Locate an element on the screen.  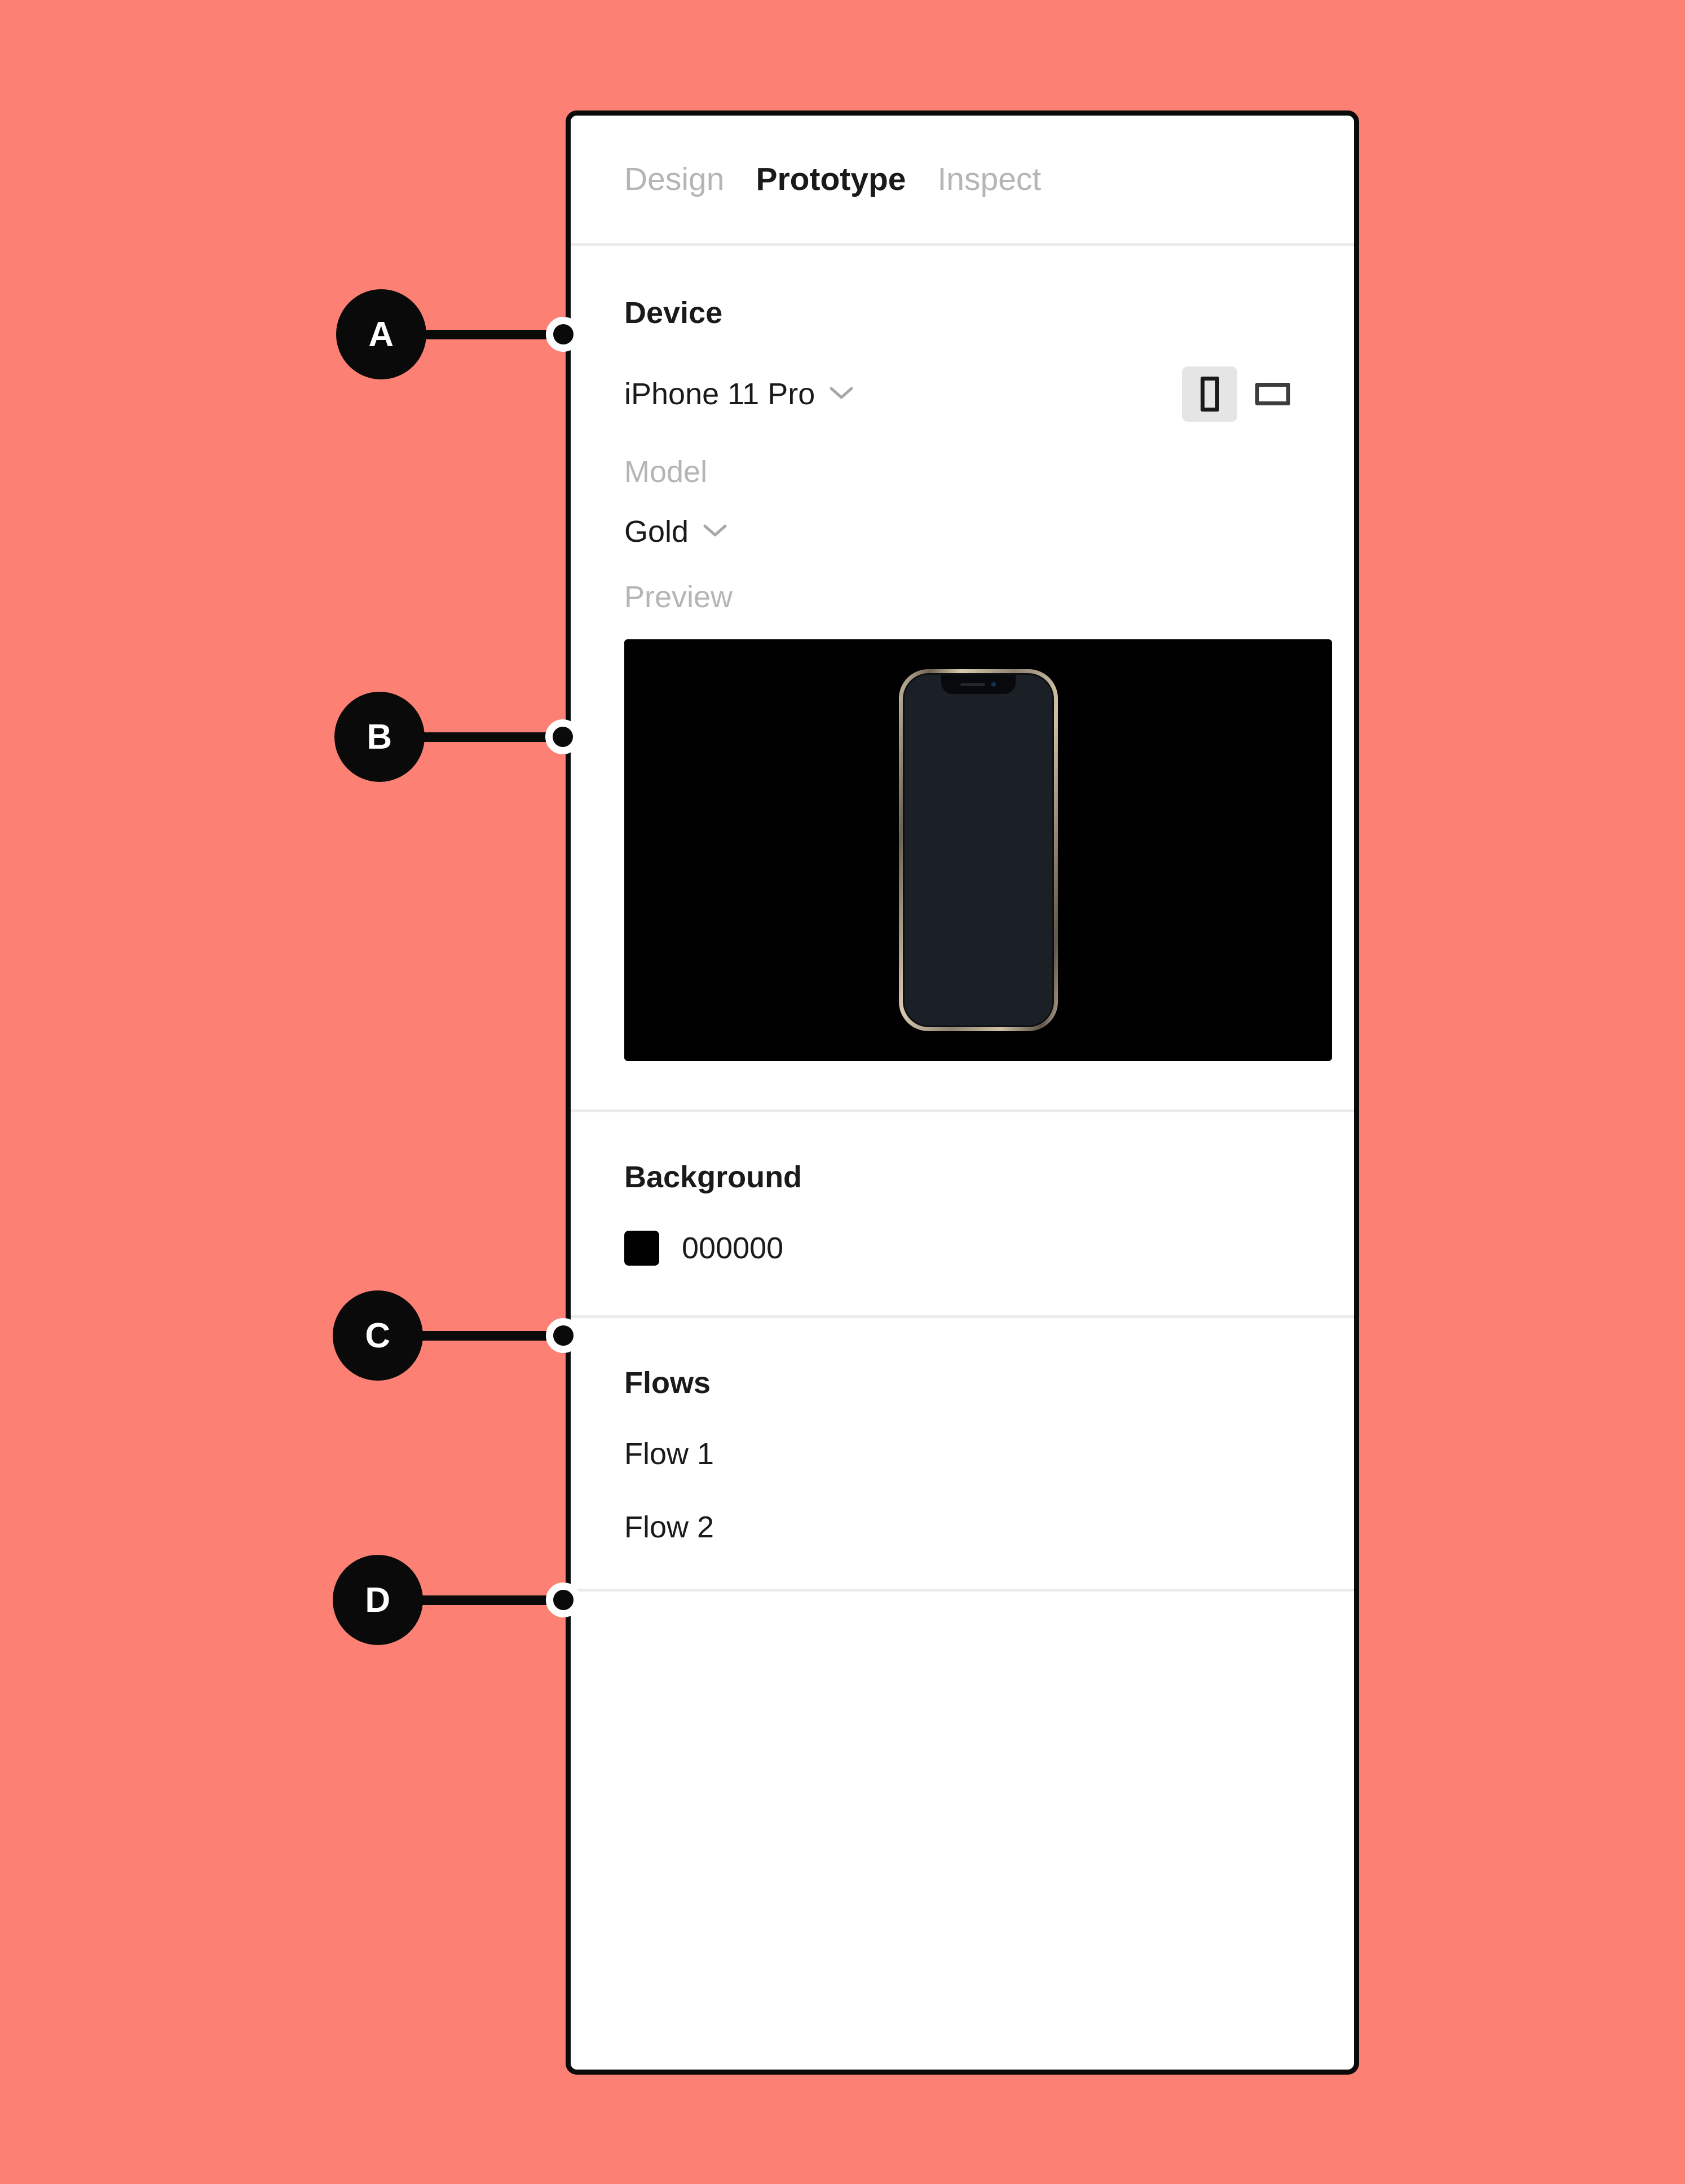
callout-a: A is located at coordinates (458, 334).